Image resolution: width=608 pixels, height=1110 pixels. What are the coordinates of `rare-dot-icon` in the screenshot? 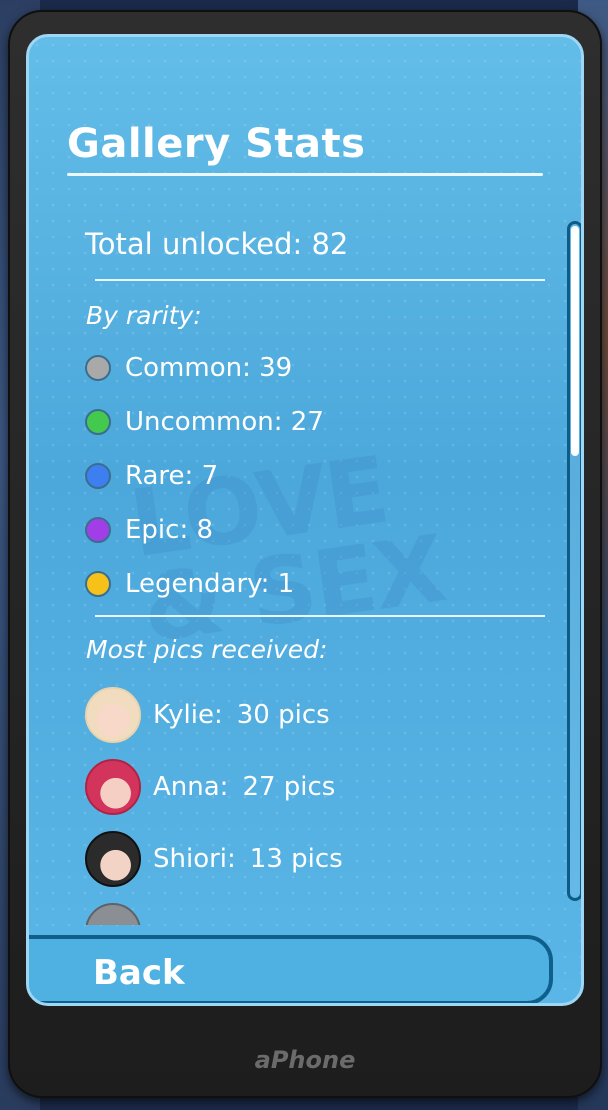 It's located at (98, 476).